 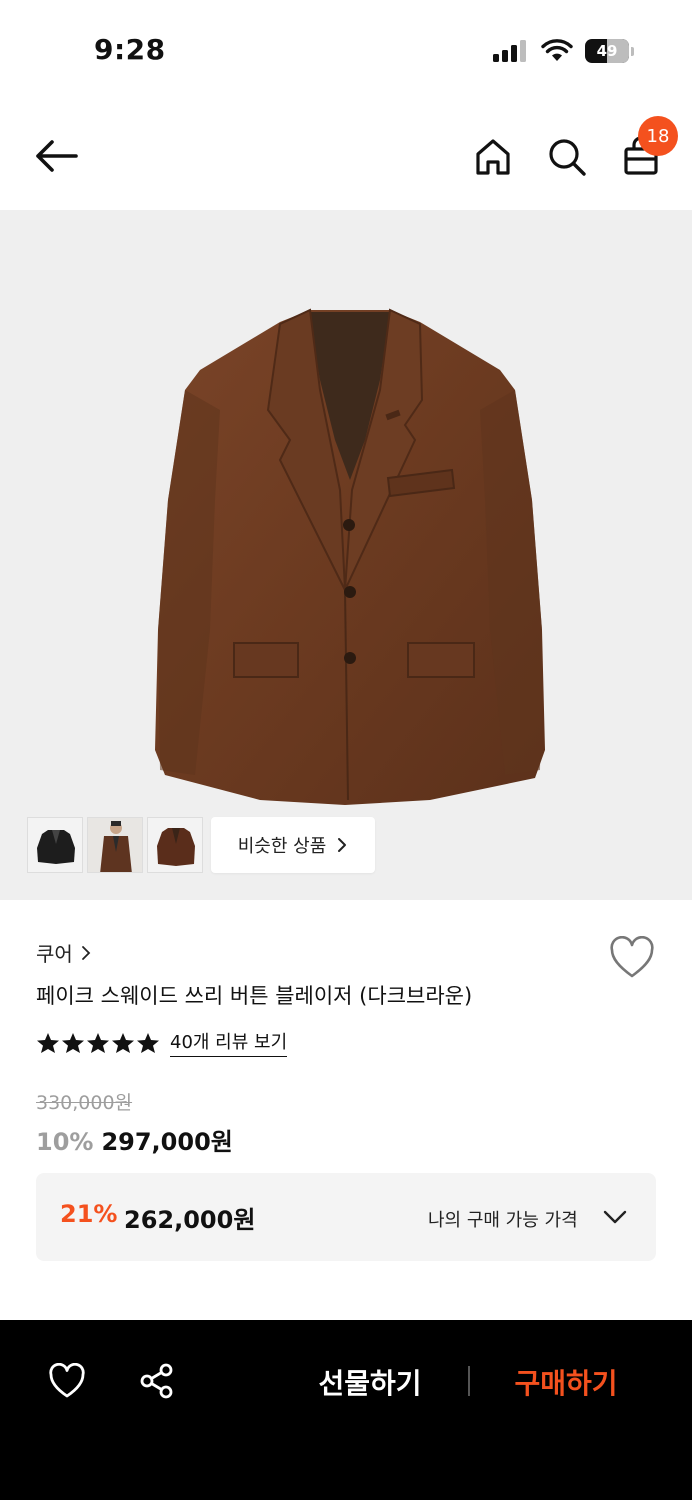 I want to click on price-row: 10% 297,000원, so click(x=134, y=1139).